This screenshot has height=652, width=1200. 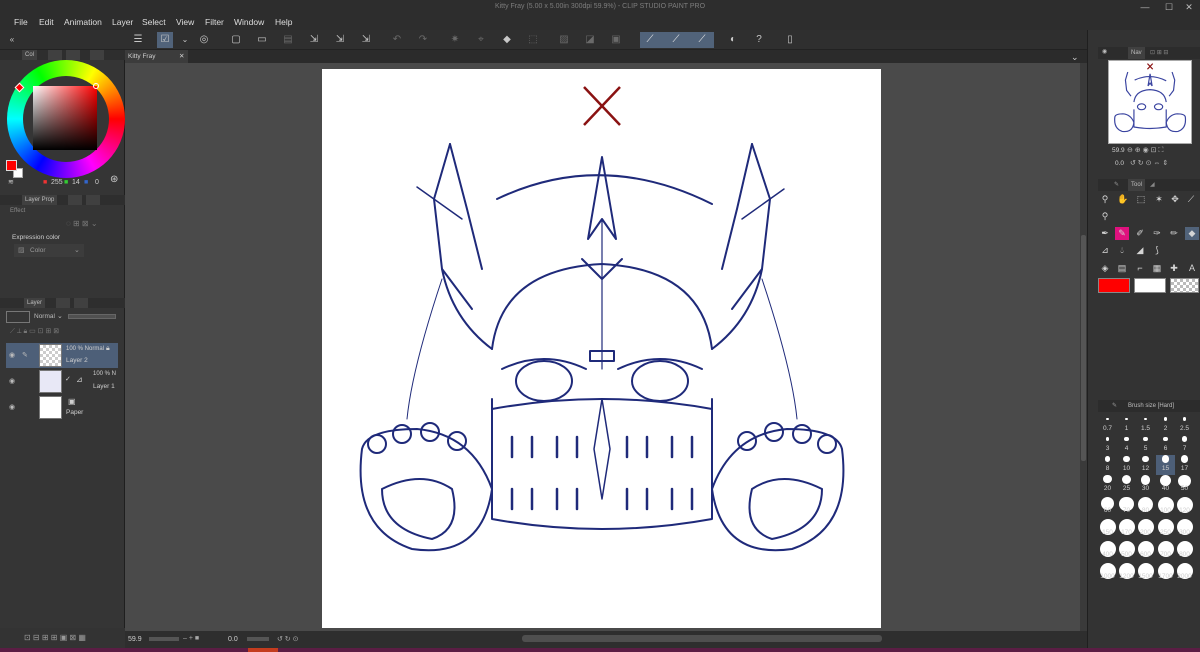 I want to click on hamburger-menu-icon: ☰, so click(x=138, y=40).